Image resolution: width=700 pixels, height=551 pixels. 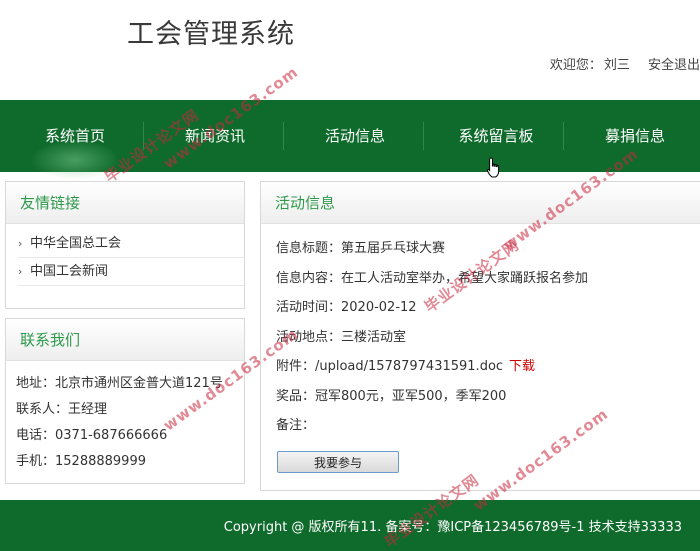 What do you see at coordinates (341, 337) in the screenshot?
I see `activity-location: 活动地点：三楼活动室` at bounding box center [341, 337].